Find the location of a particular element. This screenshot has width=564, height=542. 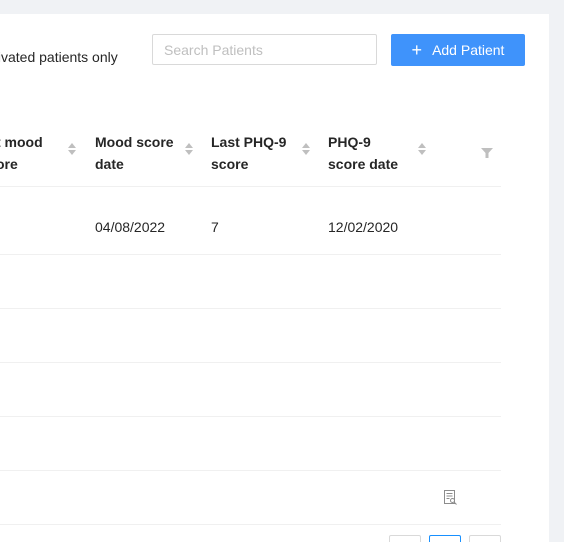

add-patient-button: + Add Patient is located at coordinates (458, 50).